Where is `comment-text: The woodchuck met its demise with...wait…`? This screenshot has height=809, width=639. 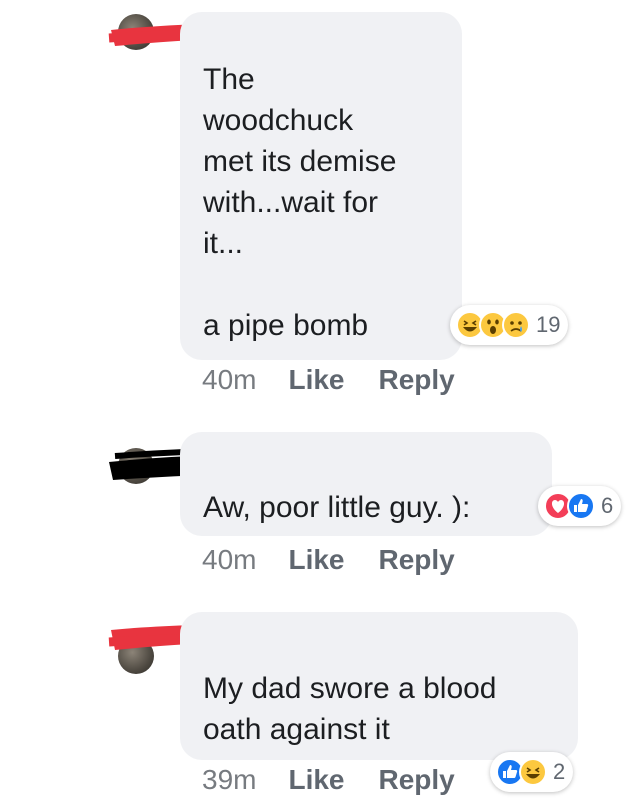 comment-text: The woodchuck met its demise with...wait… is located at coordinates (300, 202).